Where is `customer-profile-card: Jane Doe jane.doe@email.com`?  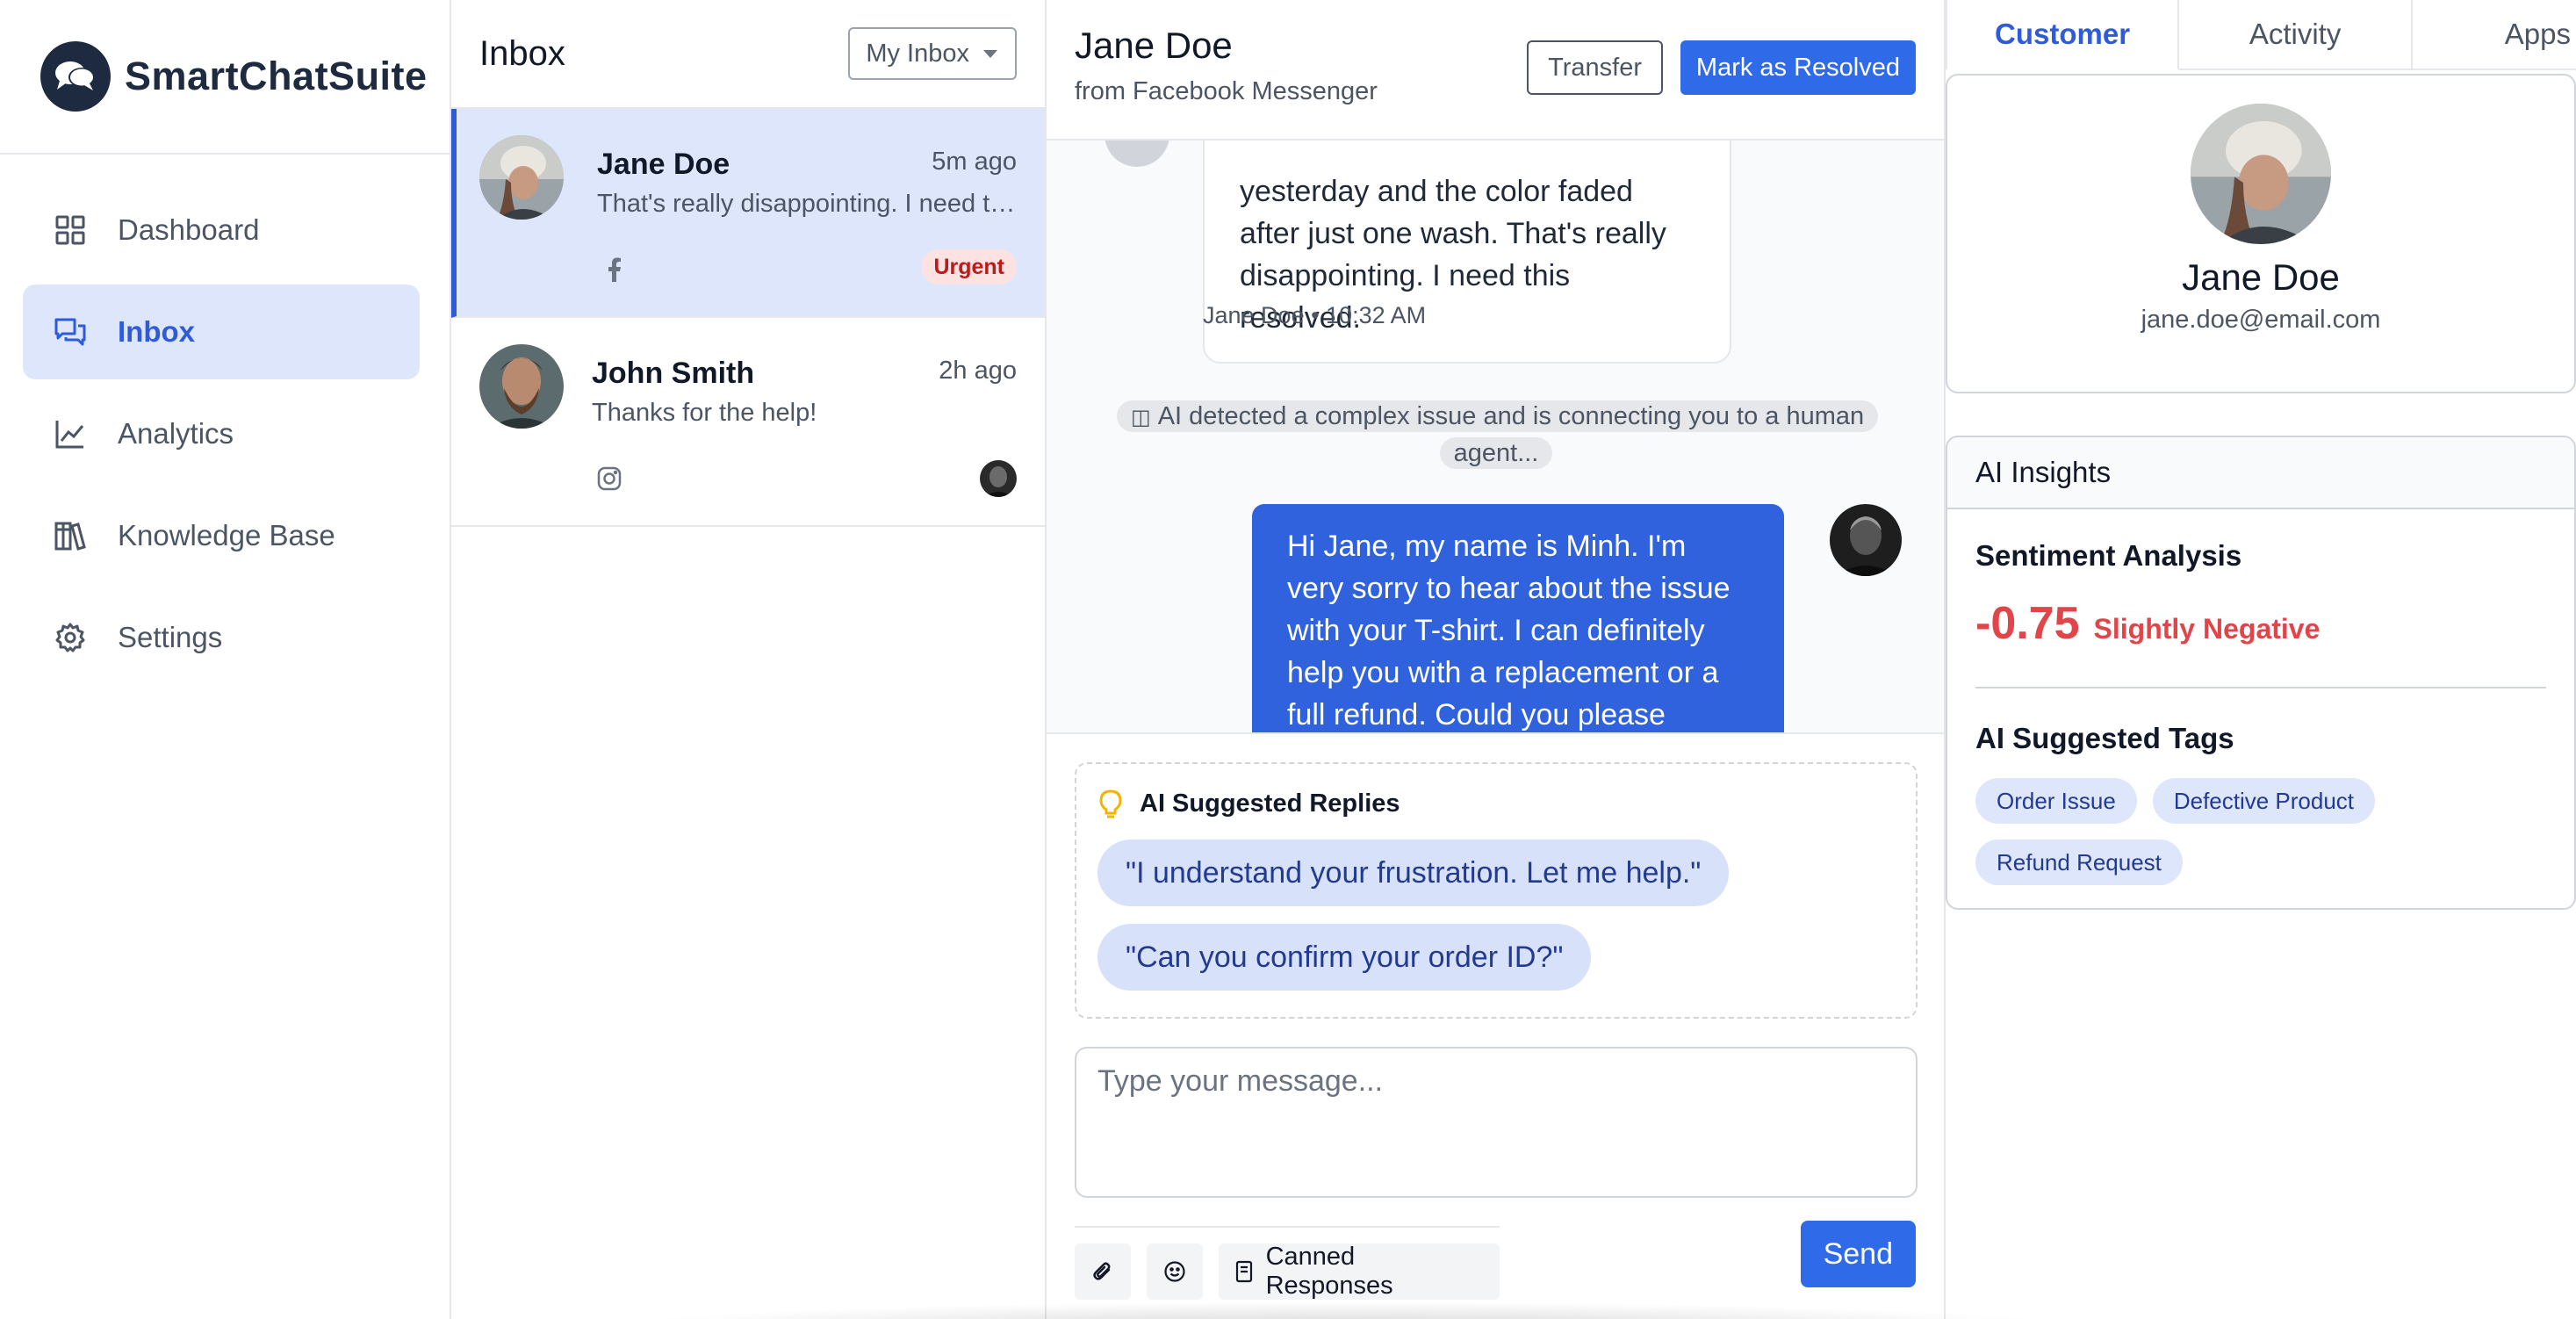 customer-profile-card: Jane Doe jane.doe@email.com is located at coordinates (2261, 234).